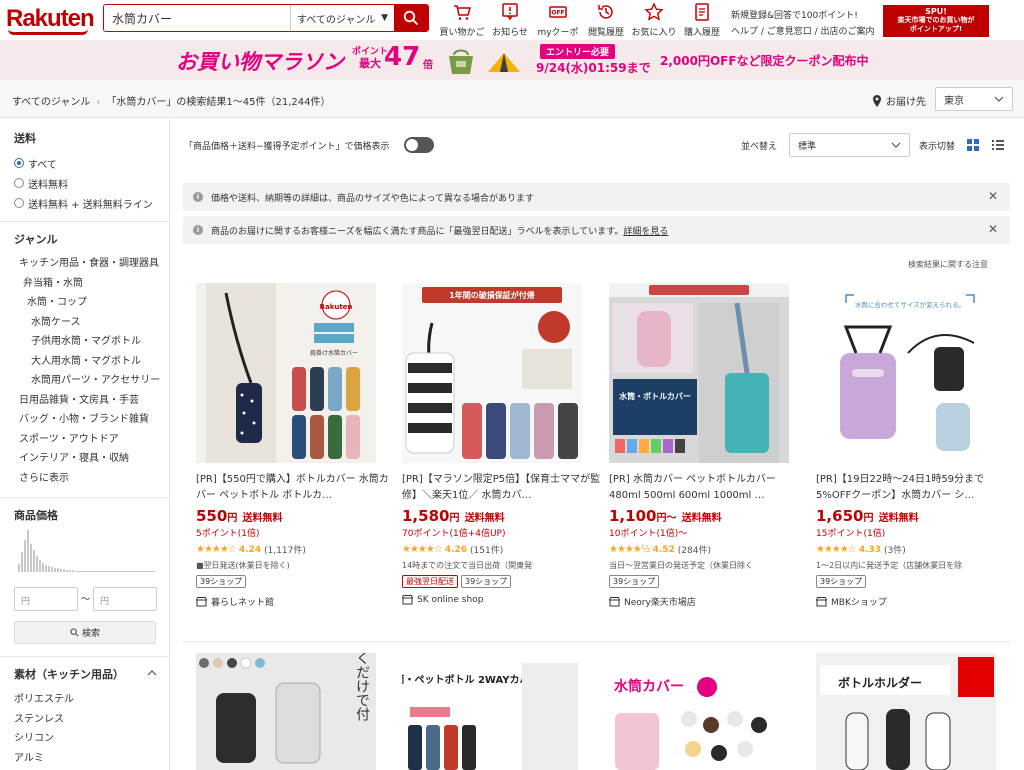  Describe the element at coordinates (46, 599) in the screenshot. I see `price-min-input: 円` at that location.